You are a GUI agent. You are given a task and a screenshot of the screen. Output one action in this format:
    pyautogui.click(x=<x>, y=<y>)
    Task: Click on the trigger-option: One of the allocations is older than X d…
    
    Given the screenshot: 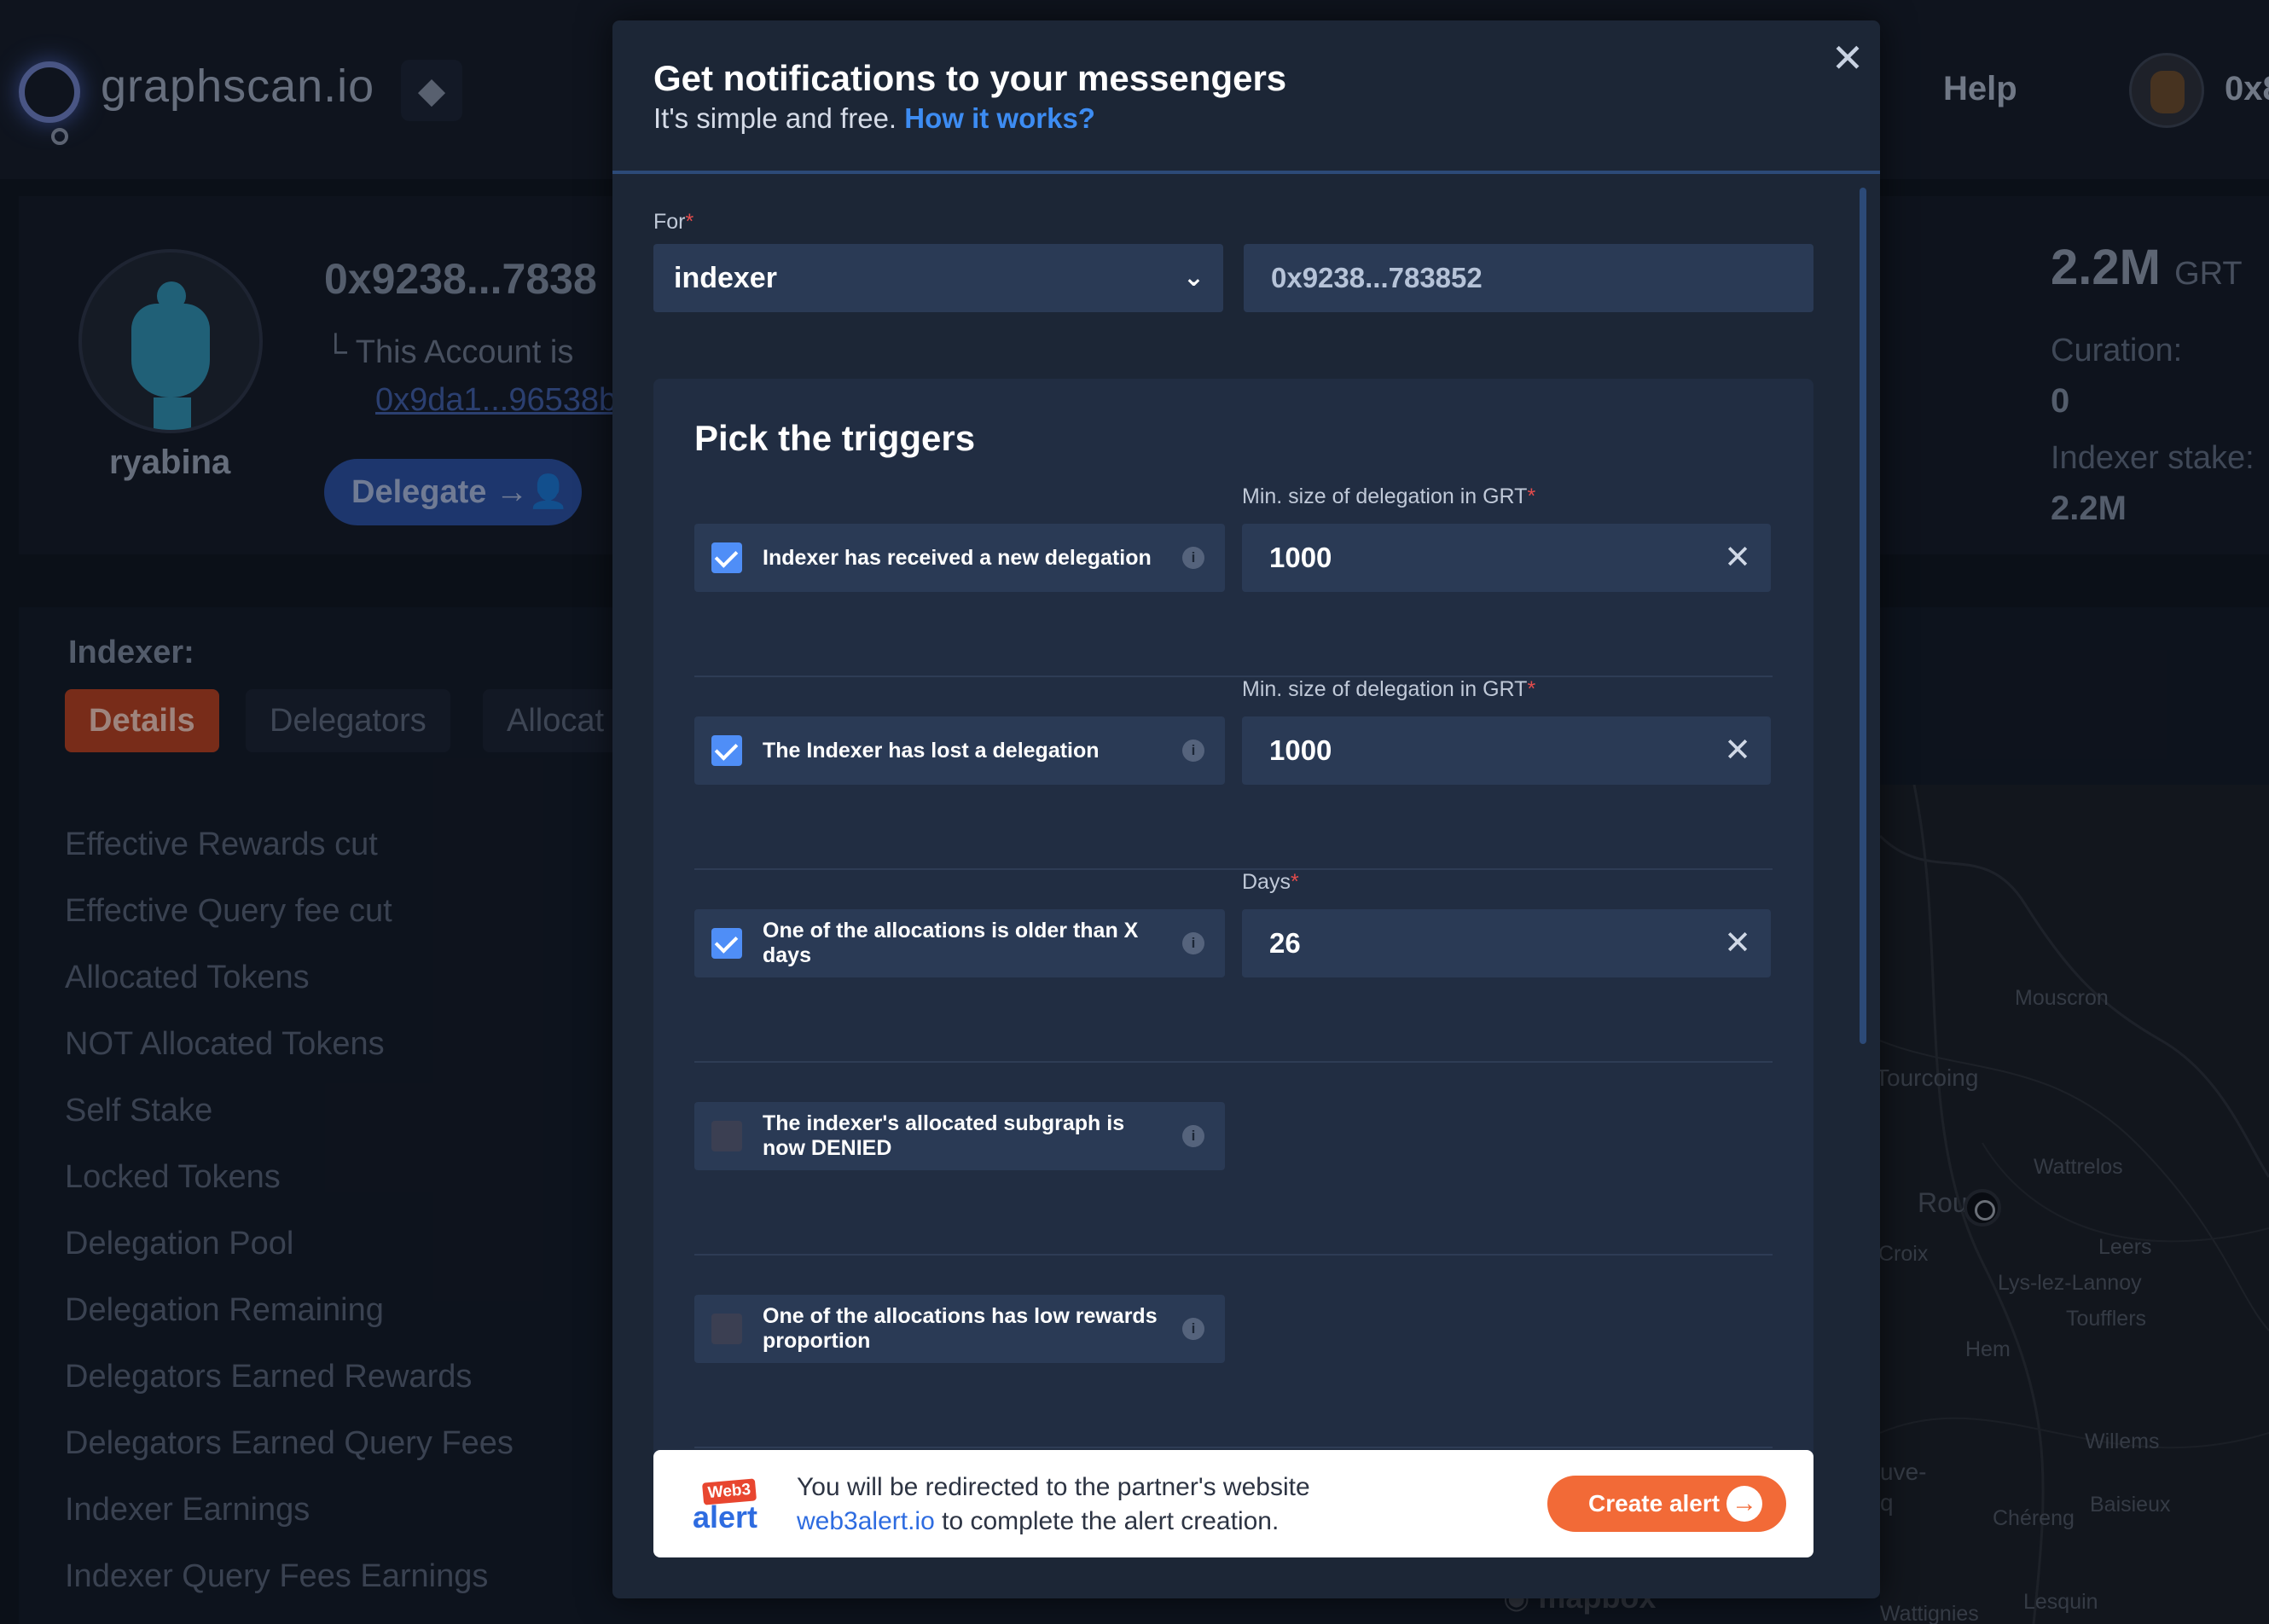 What is the action you would take?
    pyautogui.click(x=959, y=943)
    